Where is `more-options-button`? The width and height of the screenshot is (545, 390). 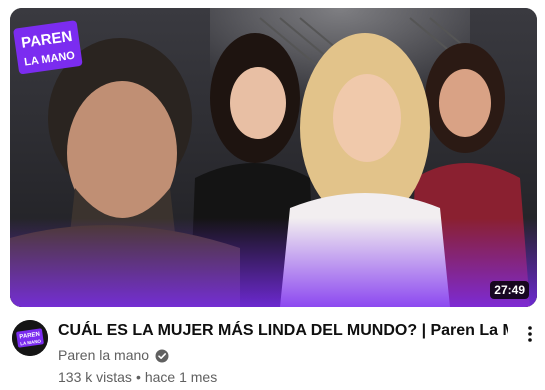 more-options-button is located at coordinates (530, 334).